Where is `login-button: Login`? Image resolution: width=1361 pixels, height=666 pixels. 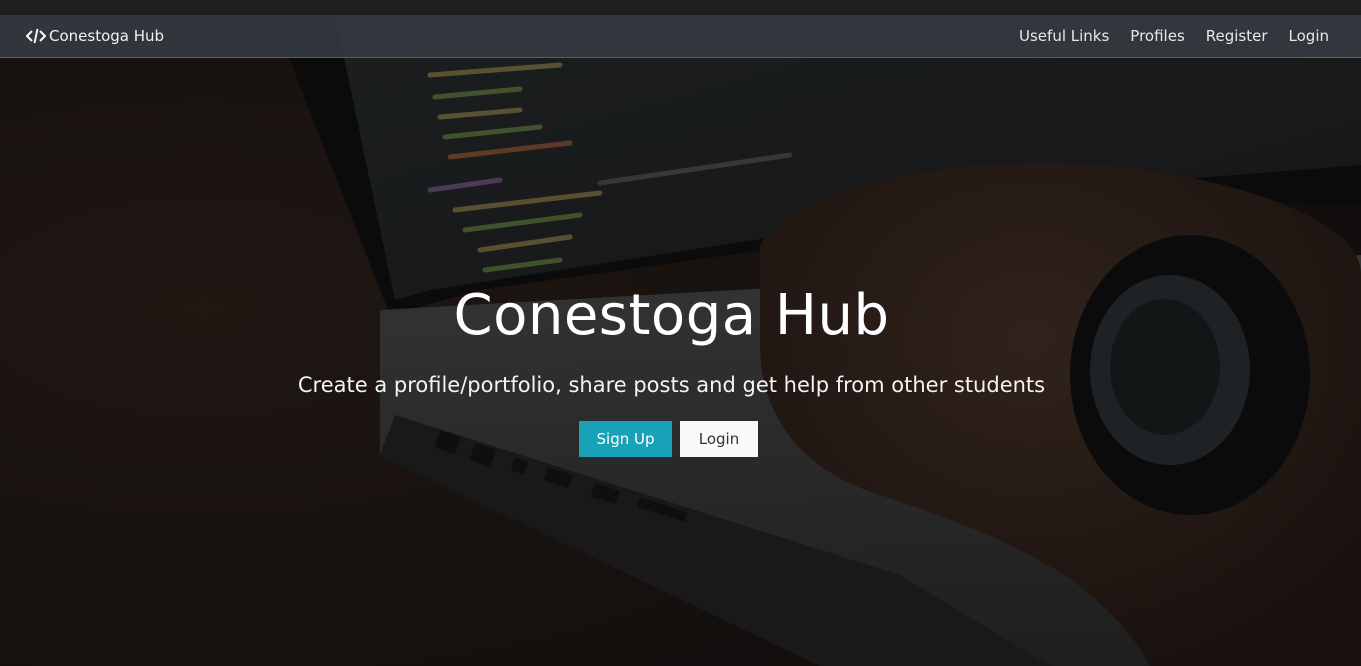
login-button: Login is located at coordinates (719, 439).